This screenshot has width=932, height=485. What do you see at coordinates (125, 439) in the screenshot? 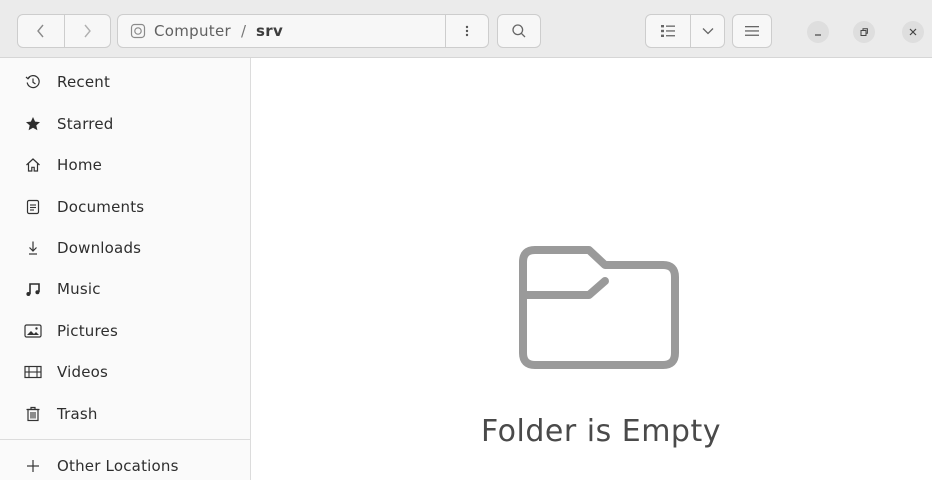
I see `sidebar-divider` at bounding box center [125, 439].